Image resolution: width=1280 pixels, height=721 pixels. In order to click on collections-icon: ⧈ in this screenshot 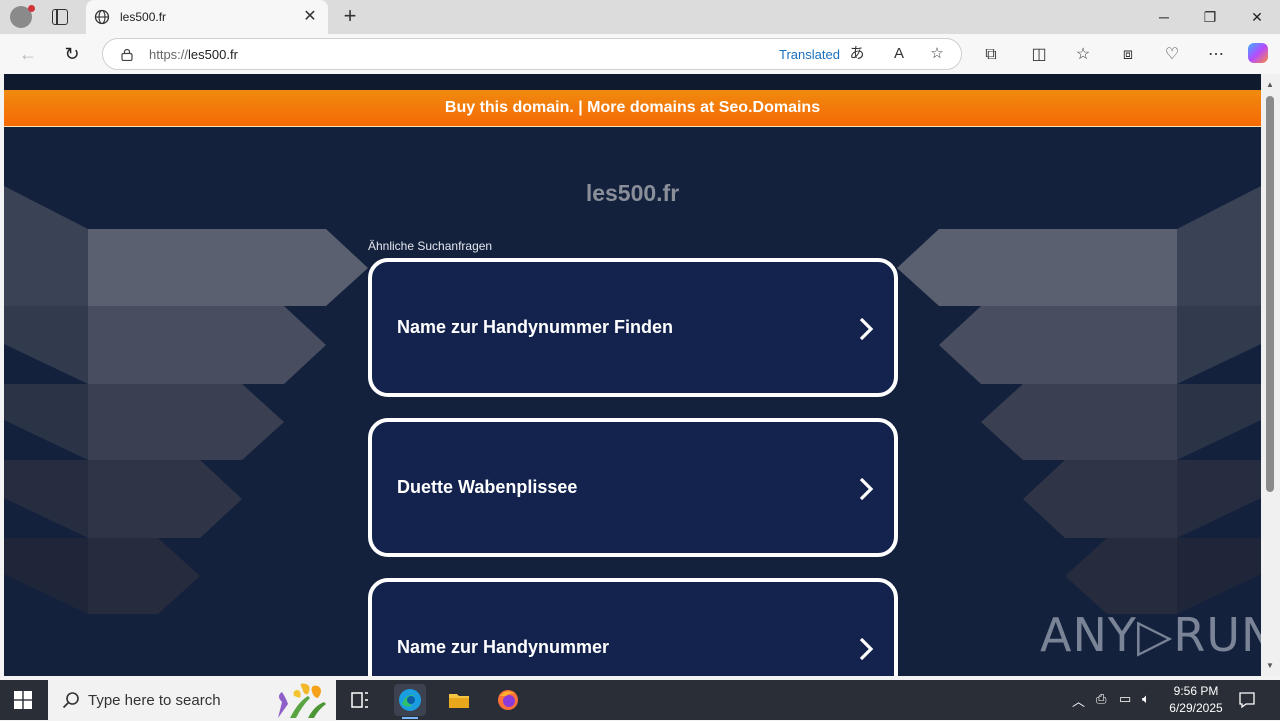, I will do `click(1128, 55)`.